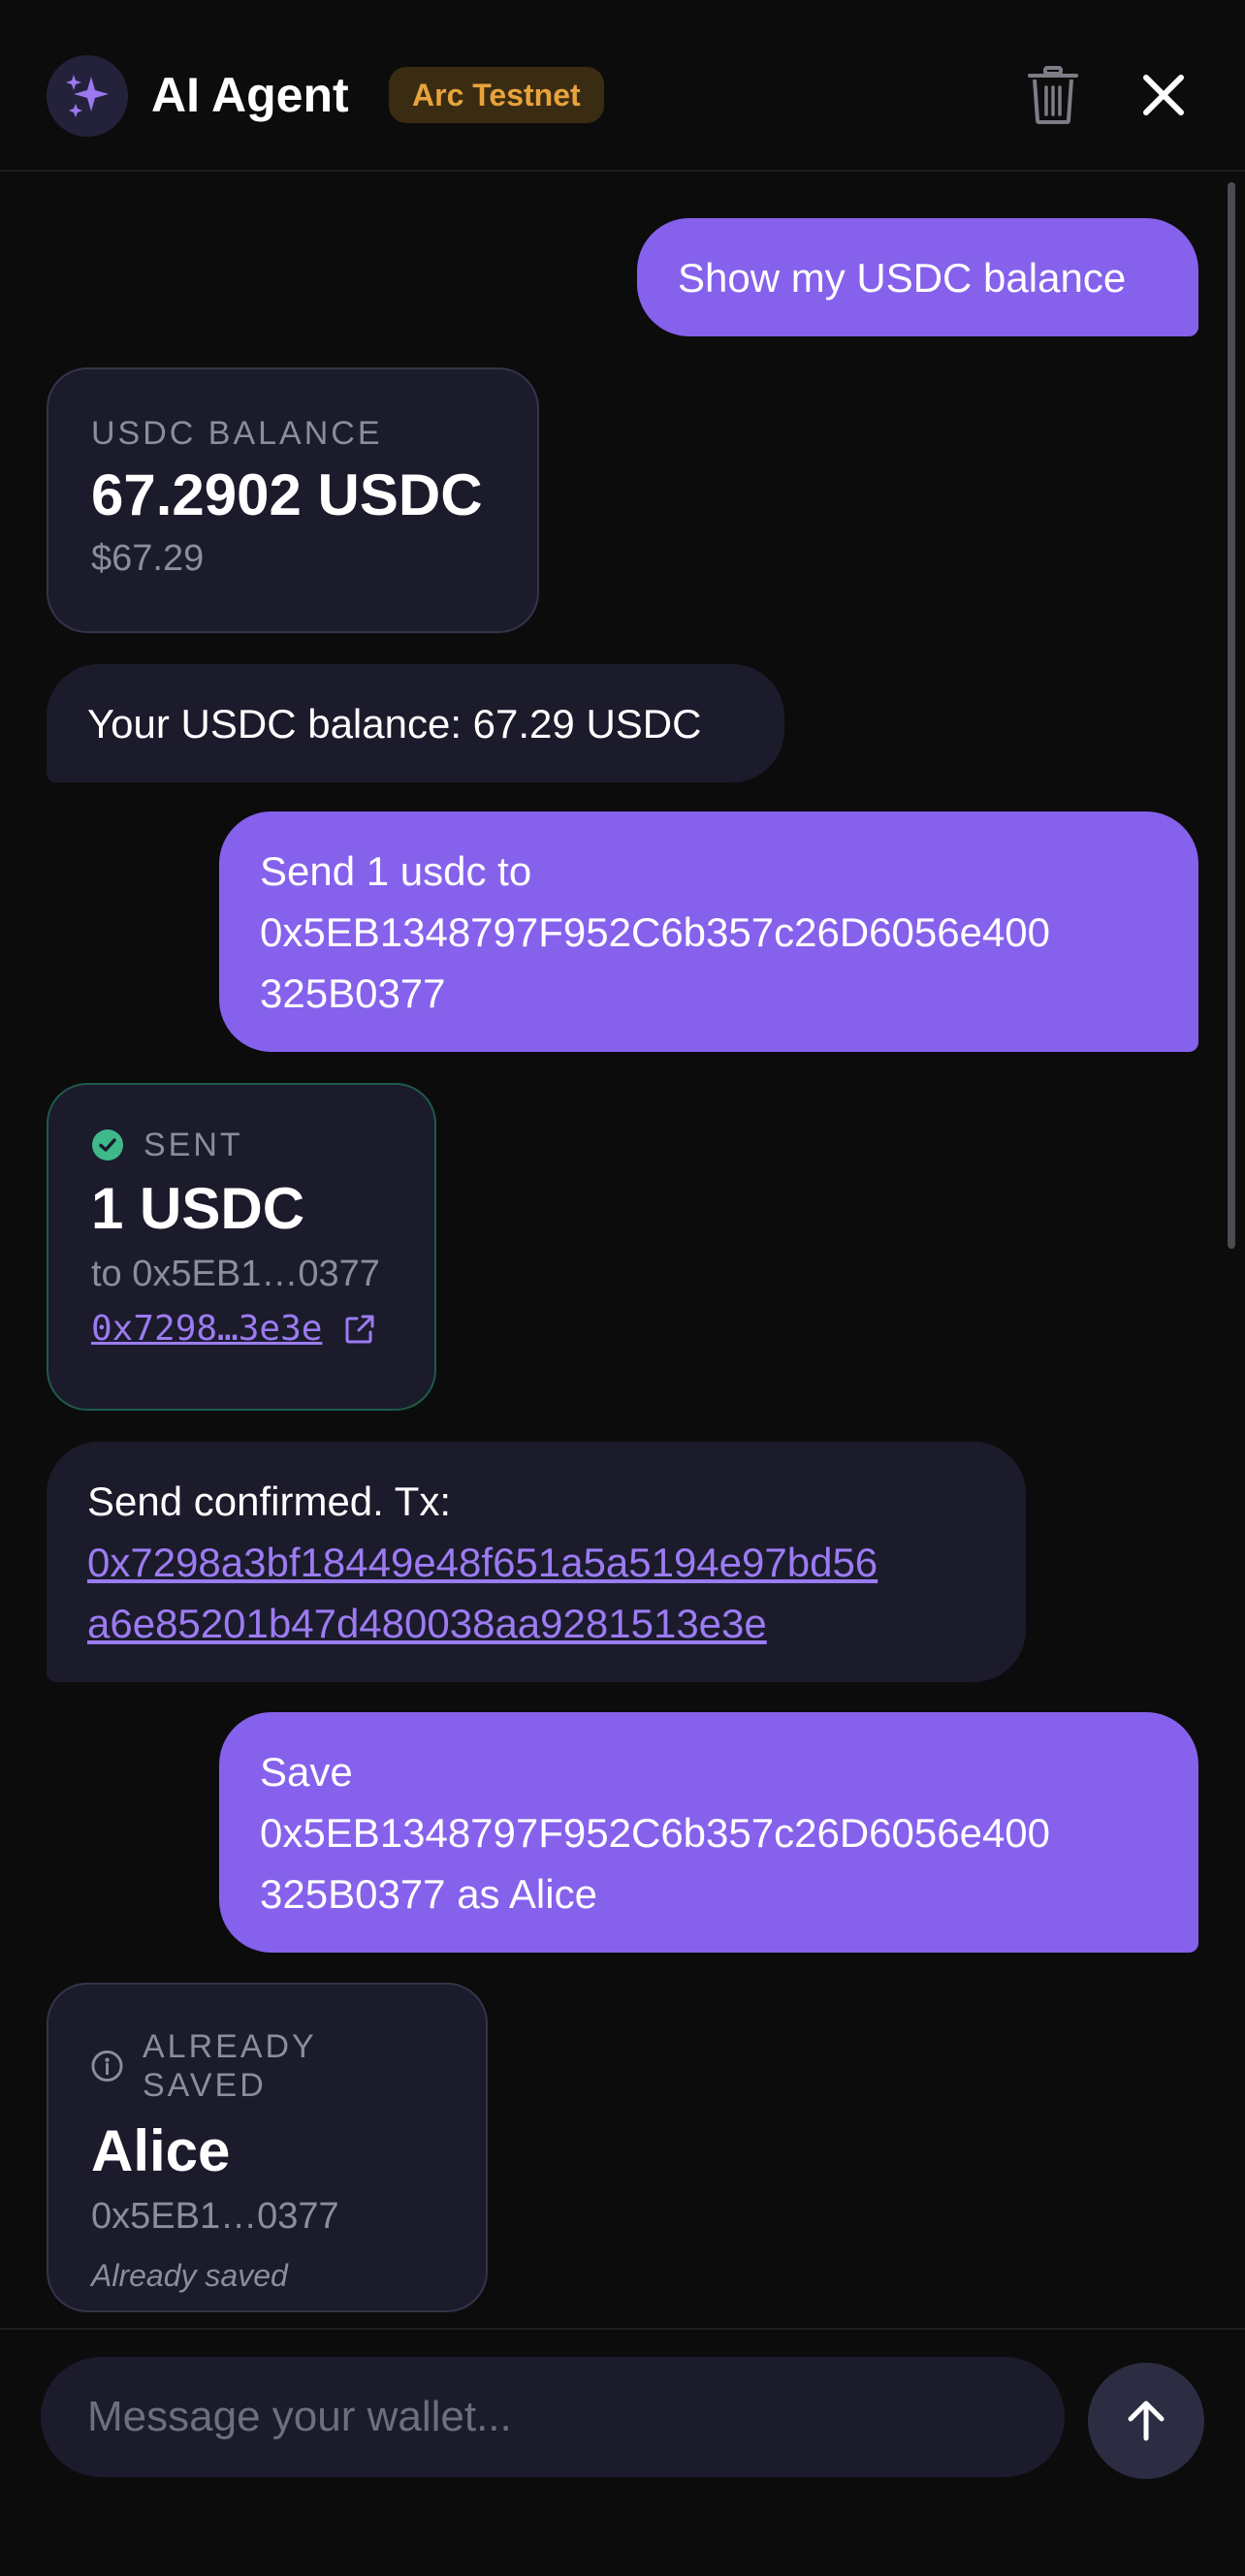 Image resolution: width=1245 pixels, height=2576 pixels. I want to click on balance-label: USDC BALANCE, so click(237, 434).